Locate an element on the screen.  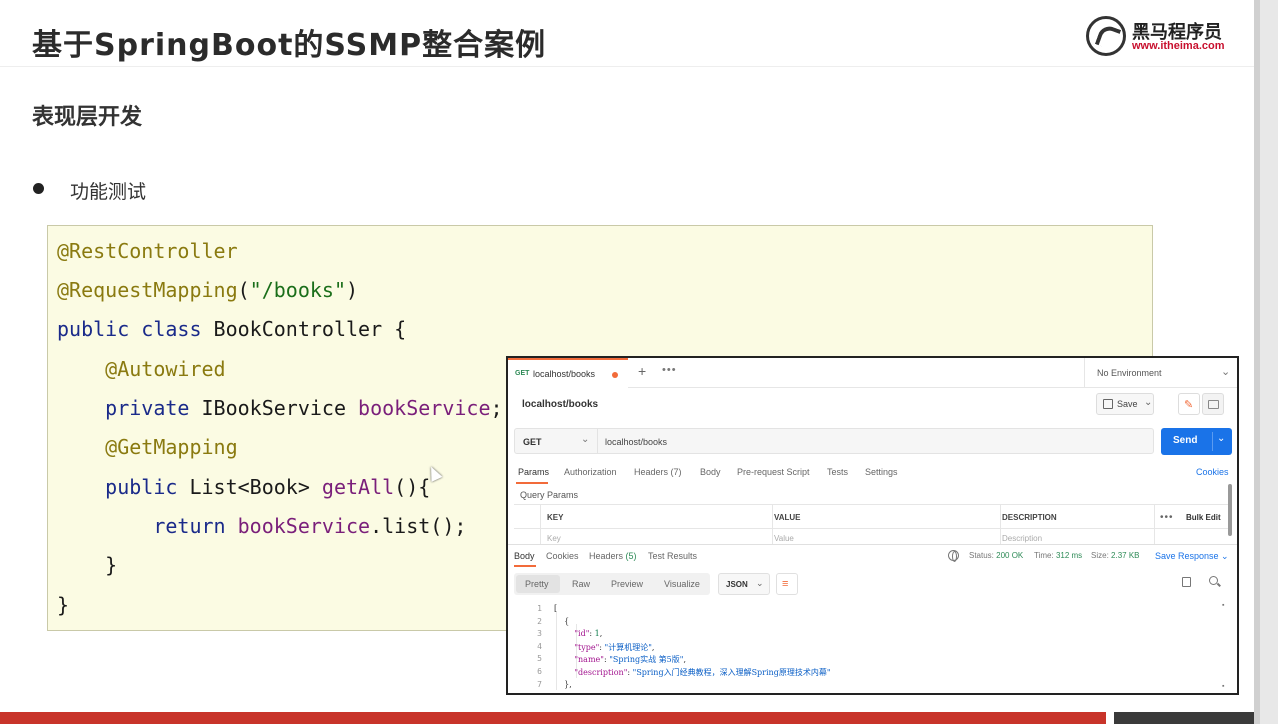
code-token: @RestController is located at coordinates (147, 251).